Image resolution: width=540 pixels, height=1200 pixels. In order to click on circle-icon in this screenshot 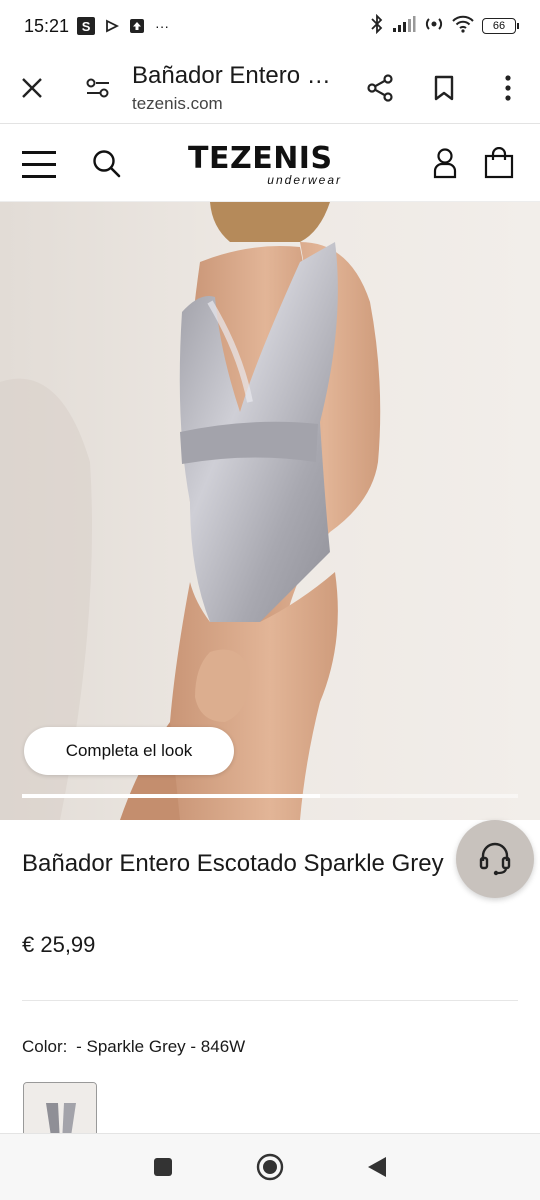, I will do `click(270, 1167)`.